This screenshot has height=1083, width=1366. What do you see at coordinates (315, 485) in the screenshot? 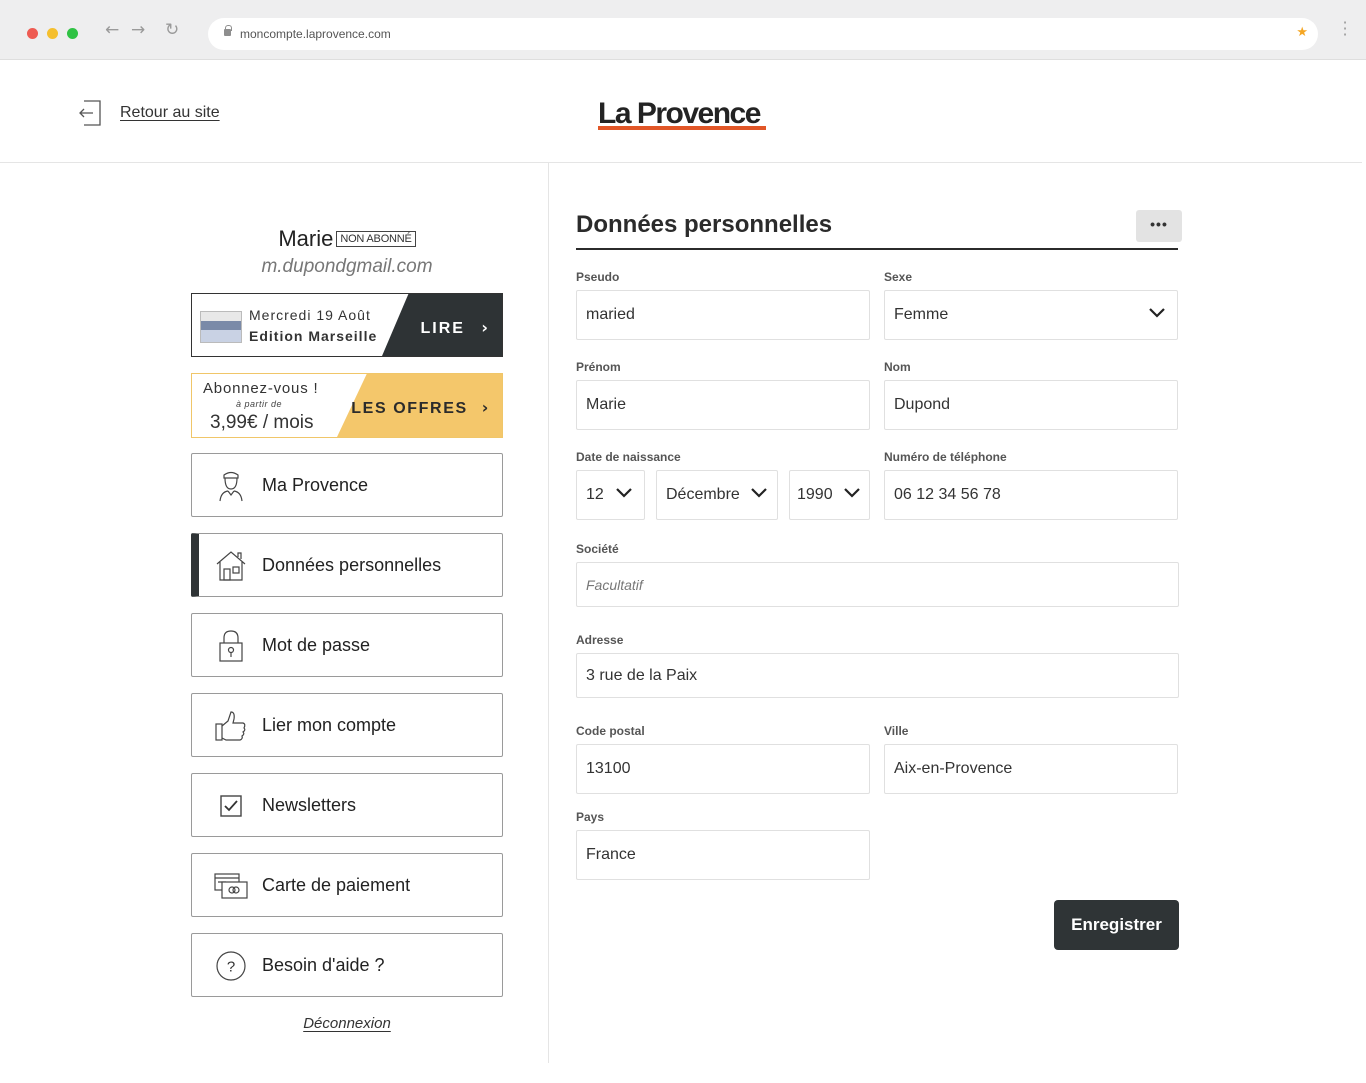
I see `sidebar-item-label: Ma Provence` at bounding box center [315, 485].